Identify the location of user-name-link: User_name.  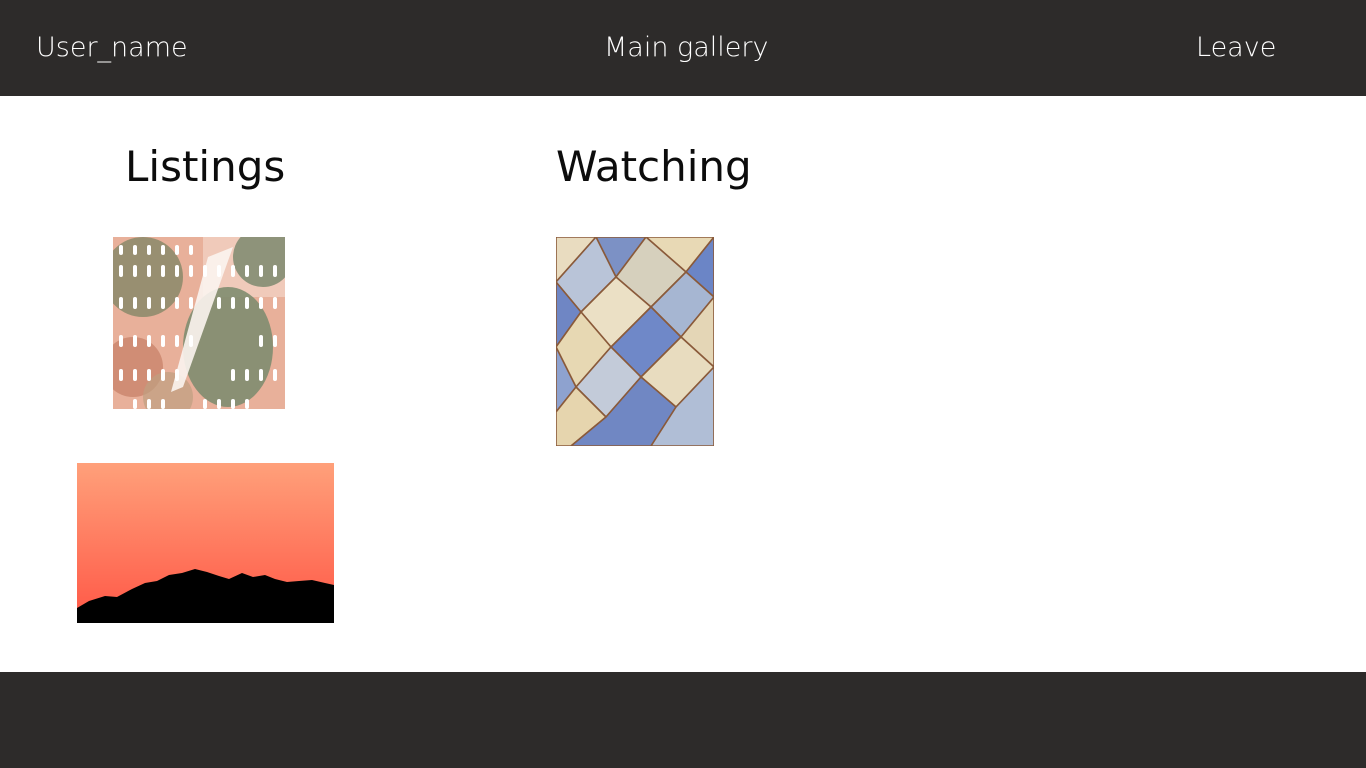
(112, 48).